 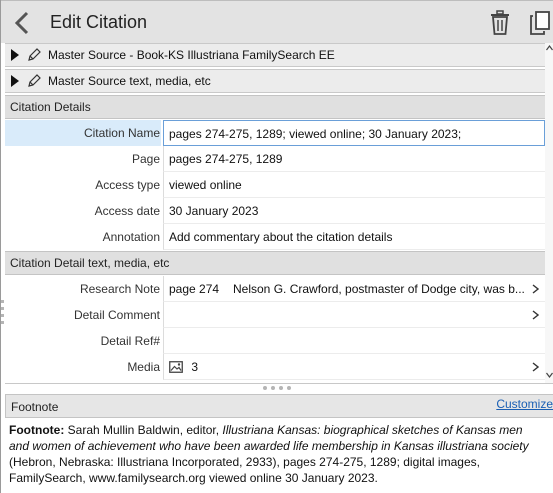 I want to click on detail-comment-row: Detail Comment, so click(x=275, y=315).